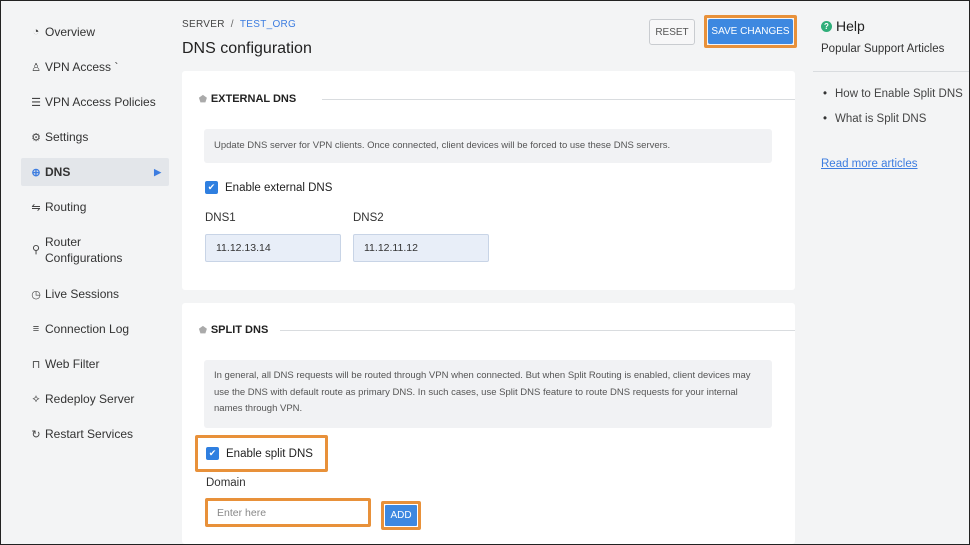 The image size is (970, 545). What do you see at coordinates (36, 434) in the screenshot?
I see `restart-icon: ↻` at bounding box center [36, 434].